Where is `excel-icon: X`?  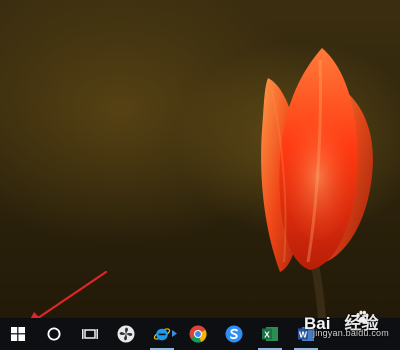
excel-icon: X is located at coordinates (270, 334).